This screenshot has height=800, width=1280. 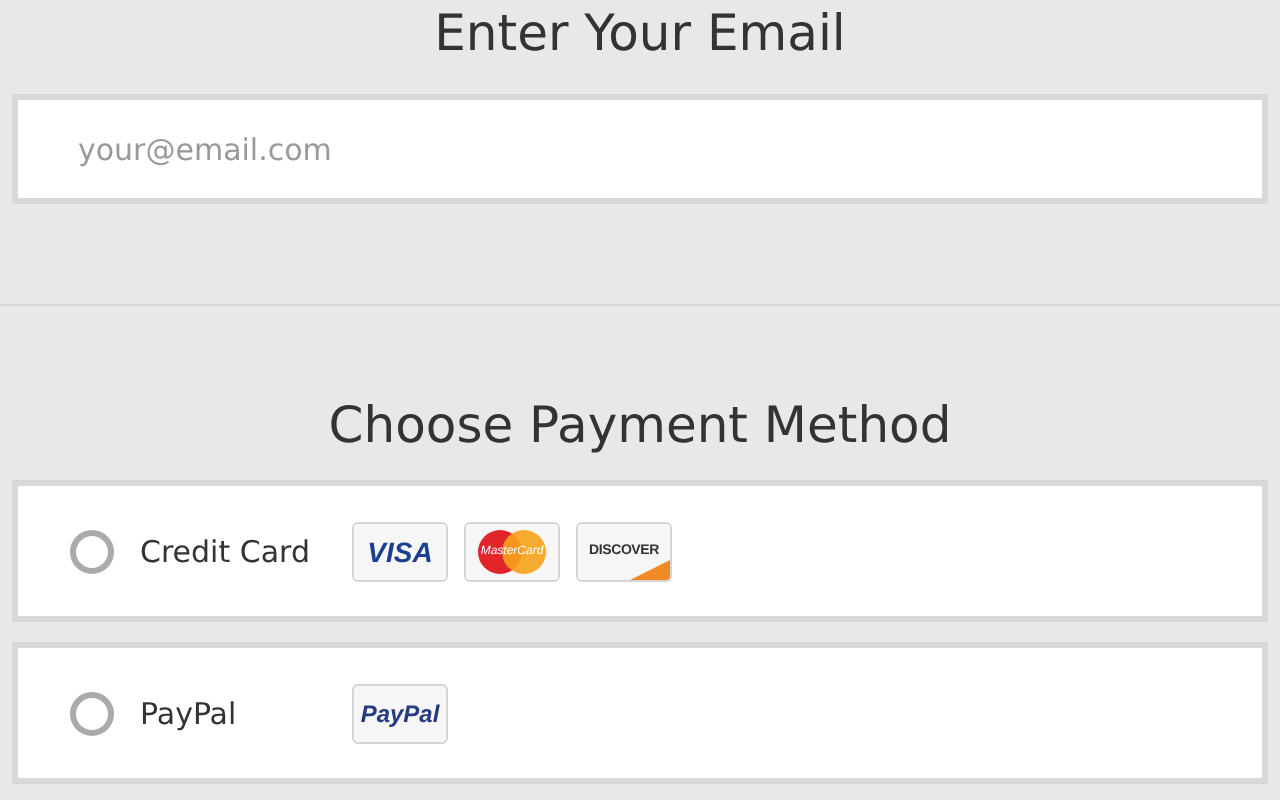 I want to click on paypal-card: PayPal, so click(x=400, y=713).